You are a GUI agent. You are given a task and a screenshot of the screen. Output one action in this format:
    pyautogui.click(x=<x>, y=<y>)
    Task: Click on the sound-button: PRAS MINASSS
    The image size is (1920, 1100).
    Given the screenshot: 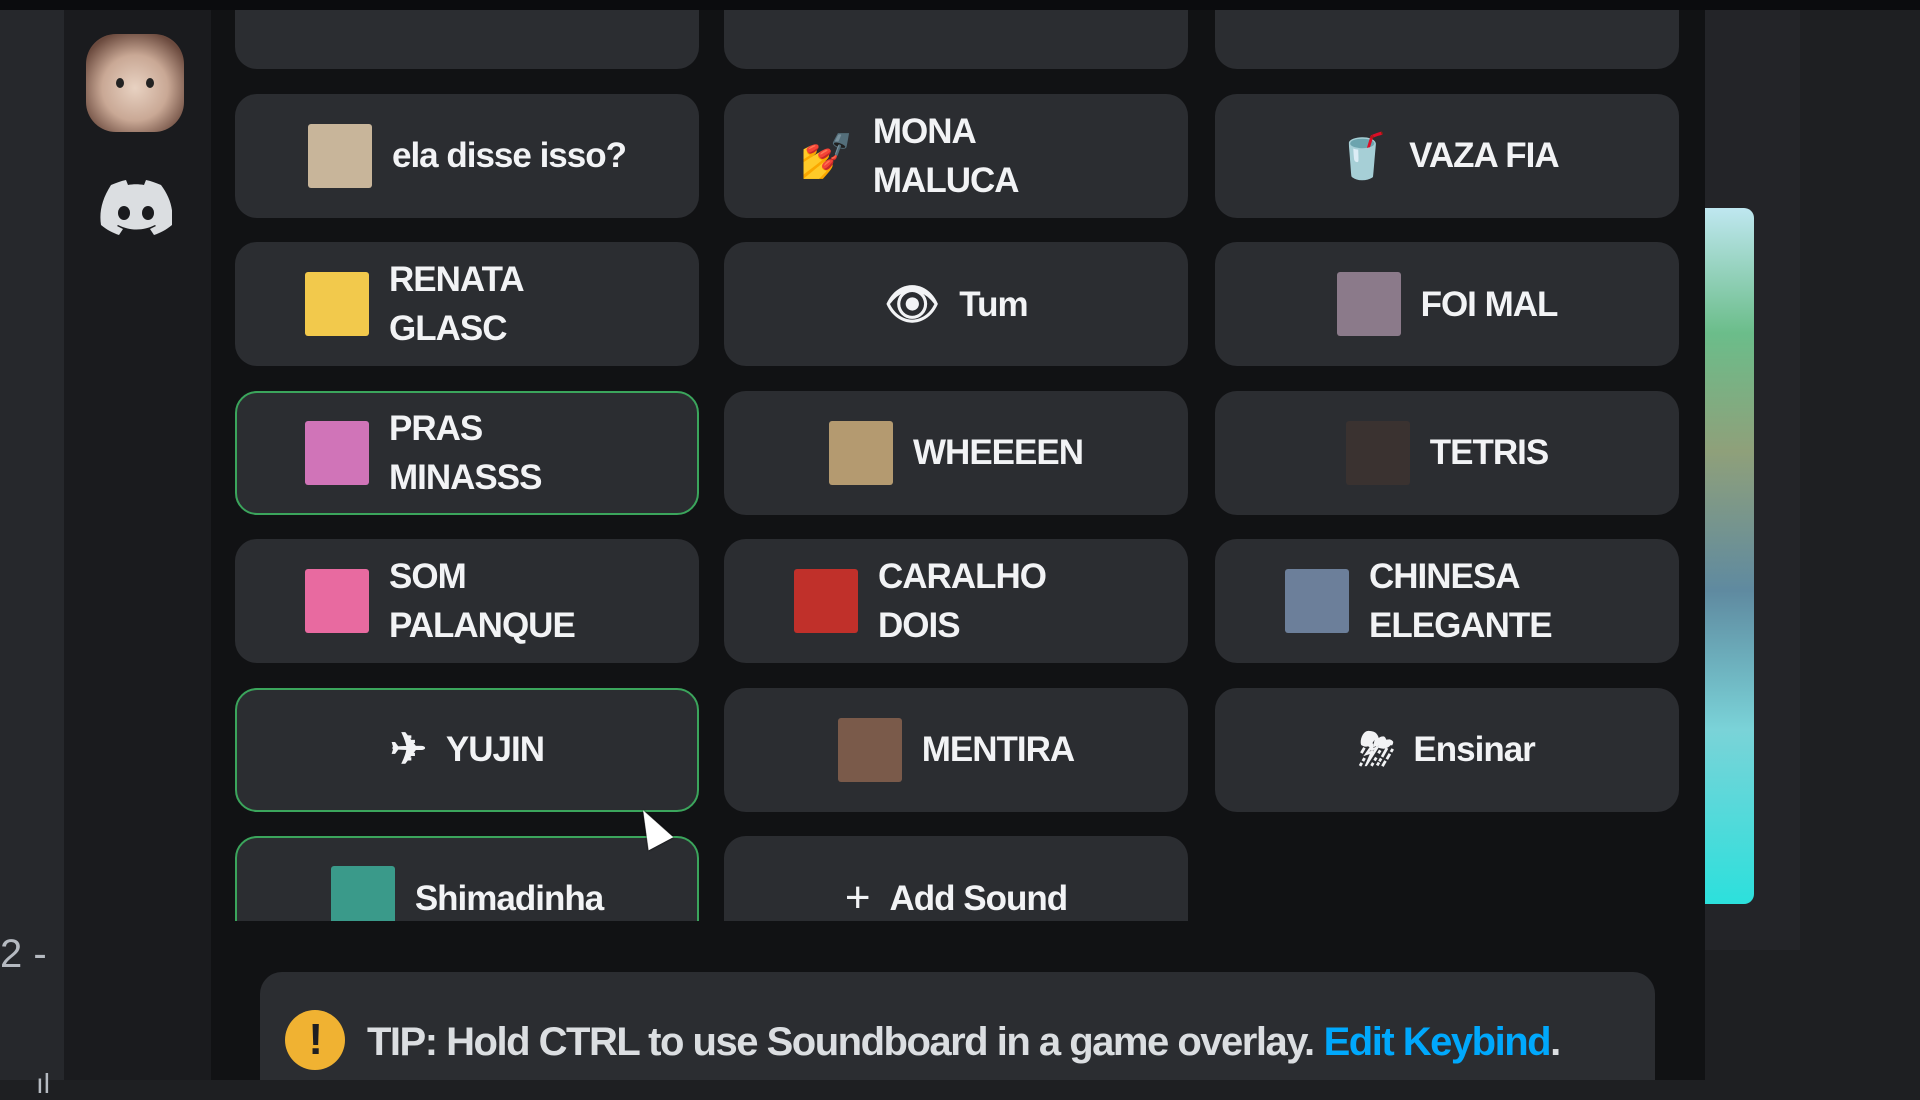 What is the action you would take?
    pyautogui.click(x=467, y=452)
    